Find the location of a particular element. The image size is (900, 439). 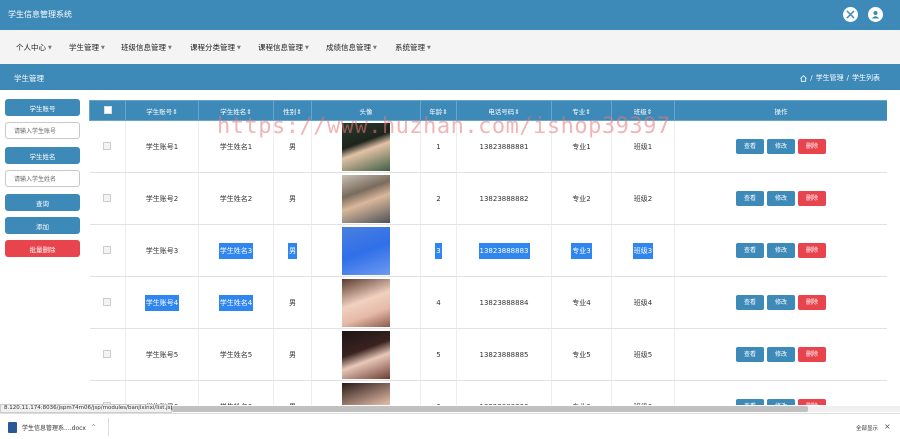

menu-grade-info: 成绩信息管理 ▼ is located at coordinates (351, 47).